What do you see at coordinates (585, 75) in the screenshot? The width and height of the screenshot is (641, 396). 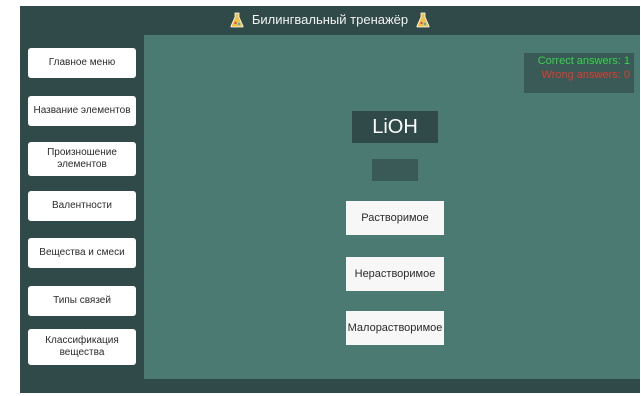 I see `wrong-answers-count: Wrong answers: 0` at bounding box center [585, 75].